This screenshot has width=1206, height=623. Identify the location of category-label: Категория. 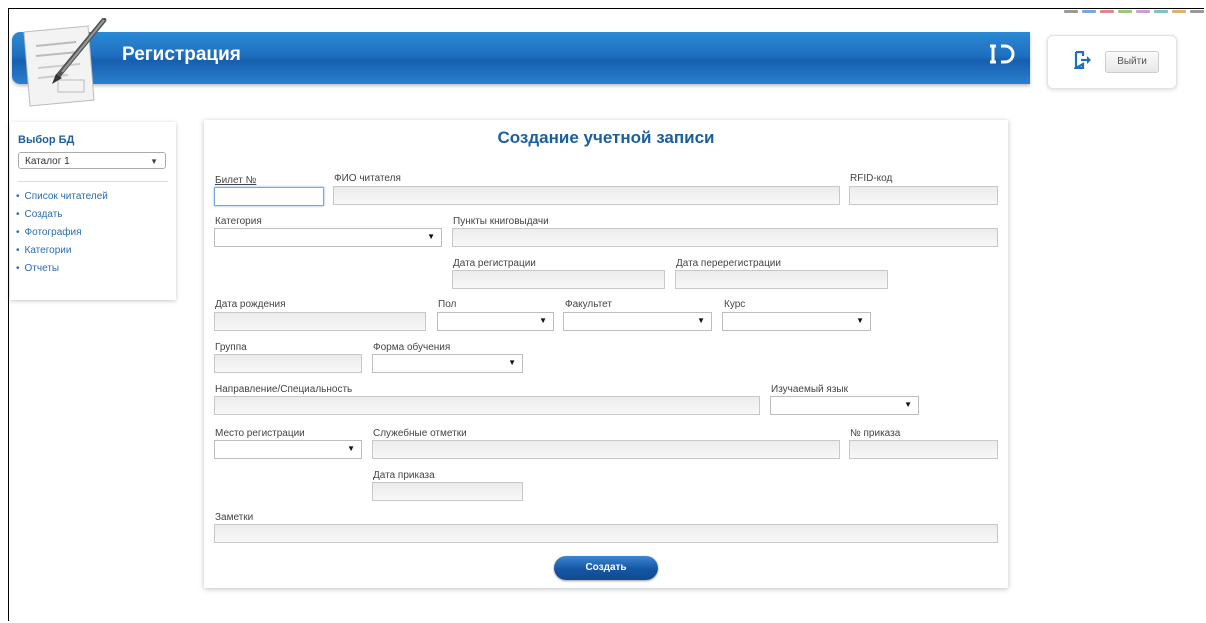
(238, 221).